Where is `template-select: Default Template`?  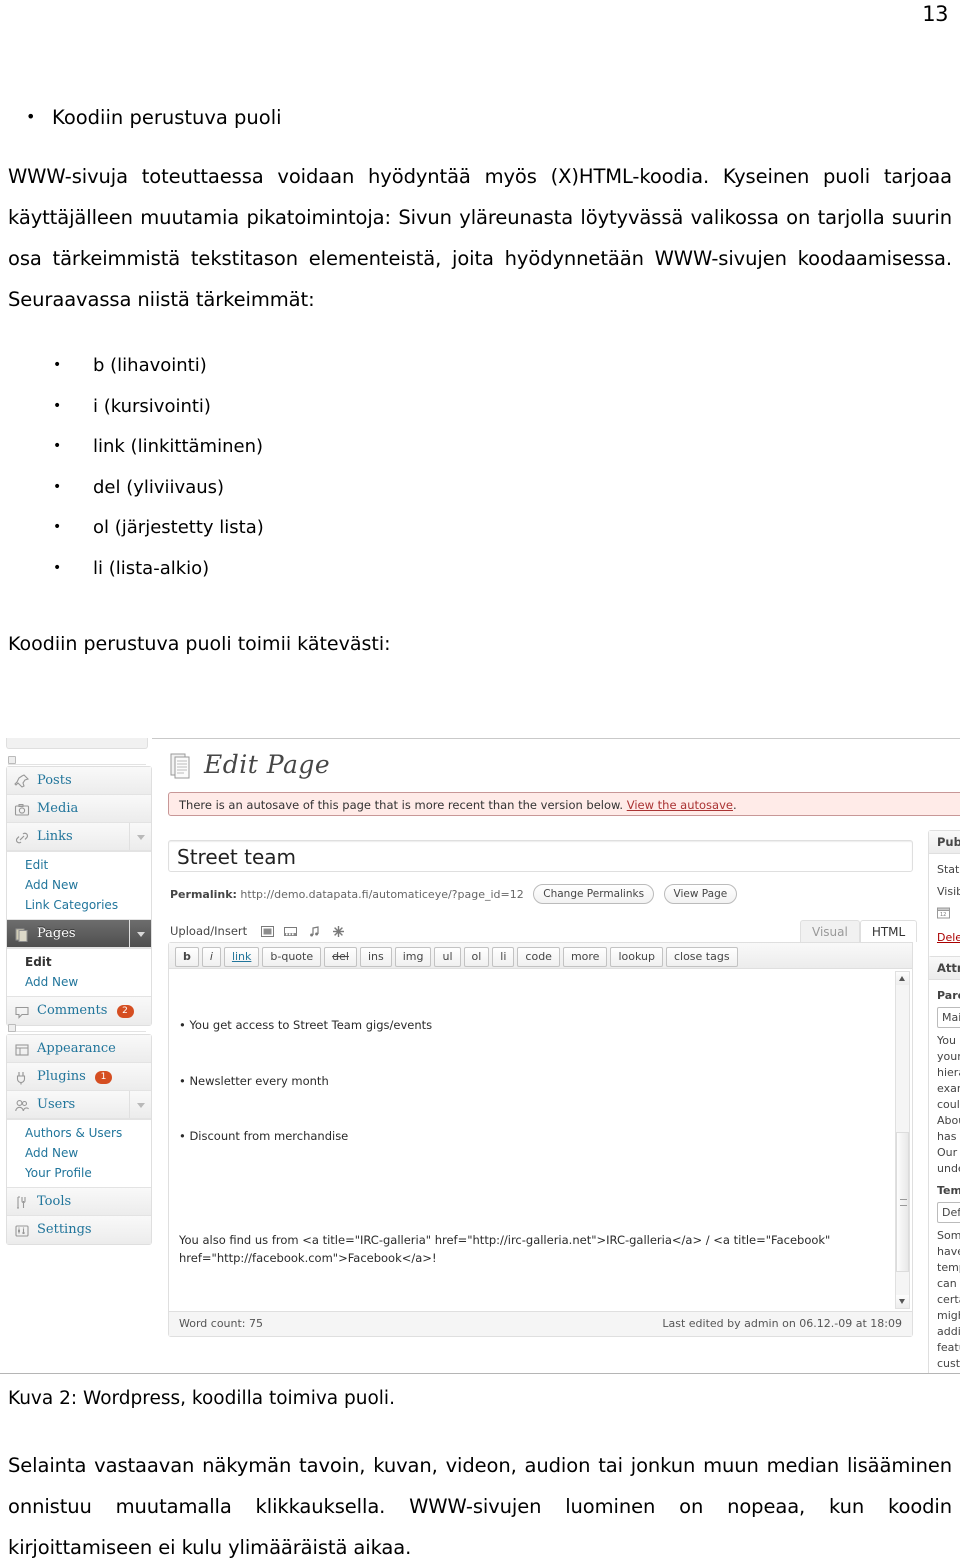 template-select: Default Template is located at coordinates (948, 1212).